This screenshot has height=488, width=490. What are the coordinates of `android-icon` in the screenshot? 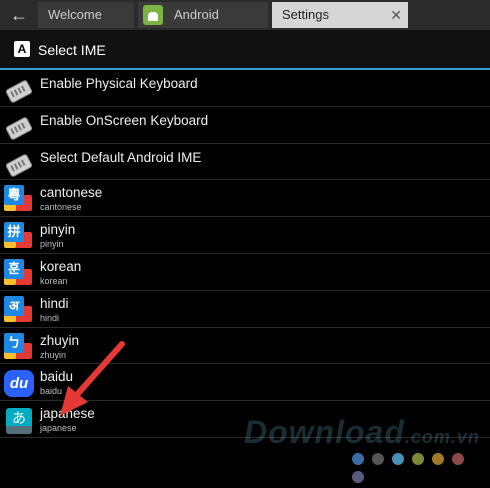 It's located at (153, 15).